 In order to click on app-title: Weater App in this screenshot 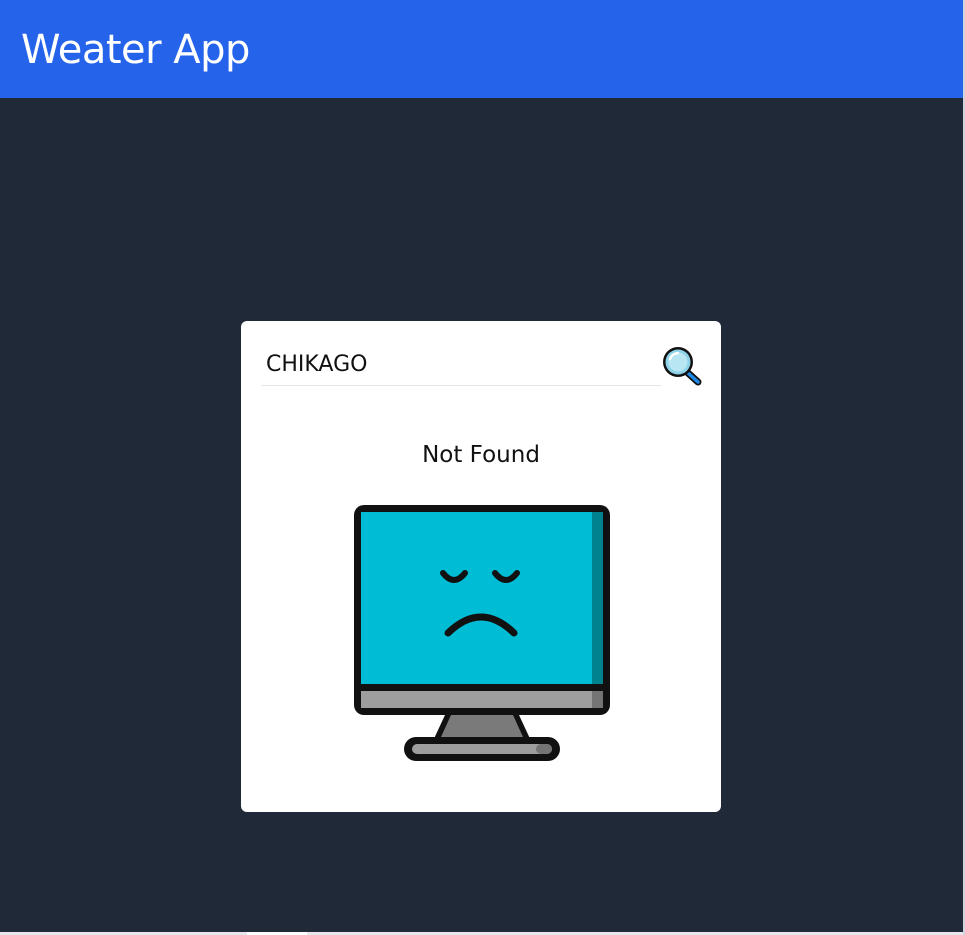, I will do `click(135, 50)`.